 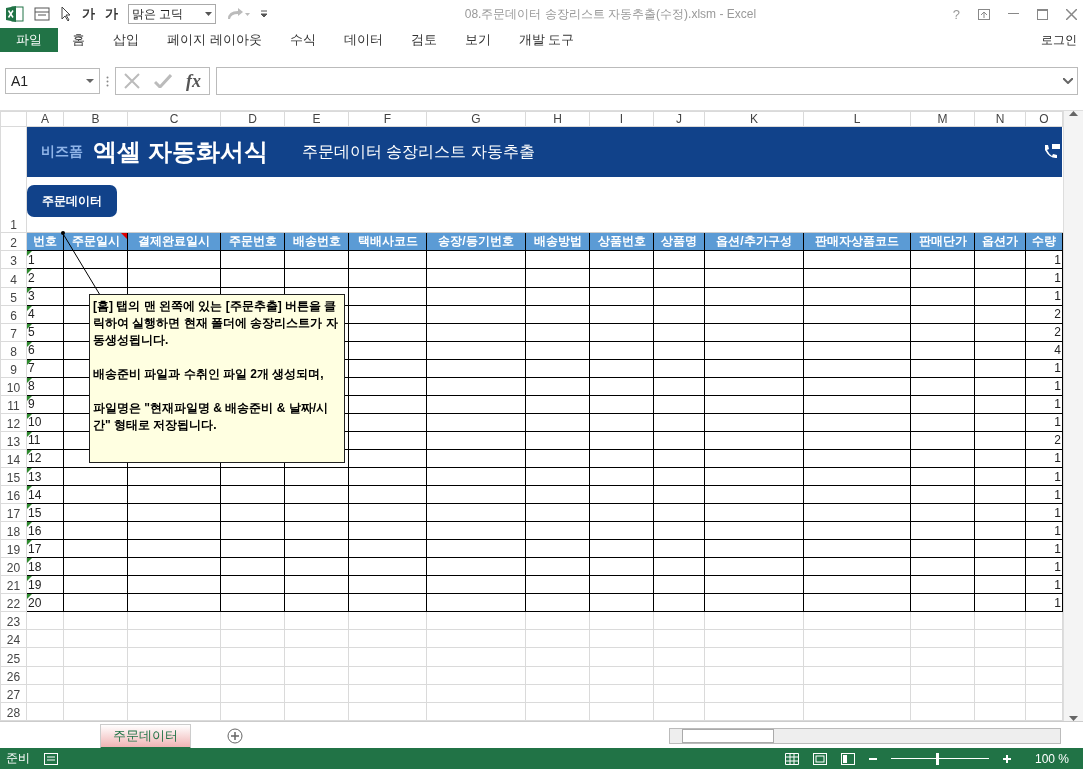 What do you see at coordinates (316, 119) in the screenshot?
I see `column-header: E` at bounding box center [316, 119].